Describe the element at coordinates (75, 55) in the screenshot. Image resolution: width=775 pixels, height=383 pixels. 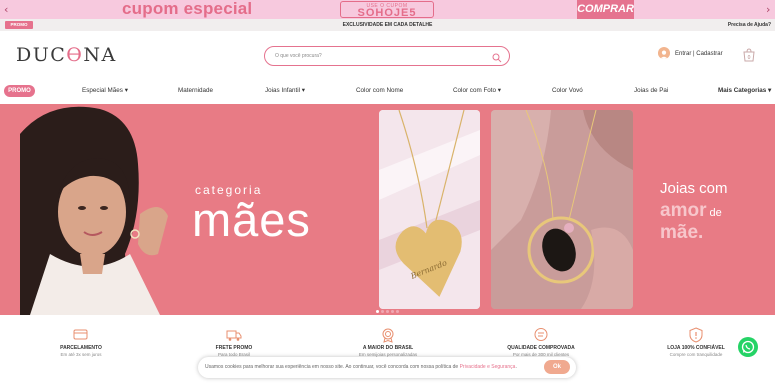
I see `logo-mark: Ɵ` at that location.